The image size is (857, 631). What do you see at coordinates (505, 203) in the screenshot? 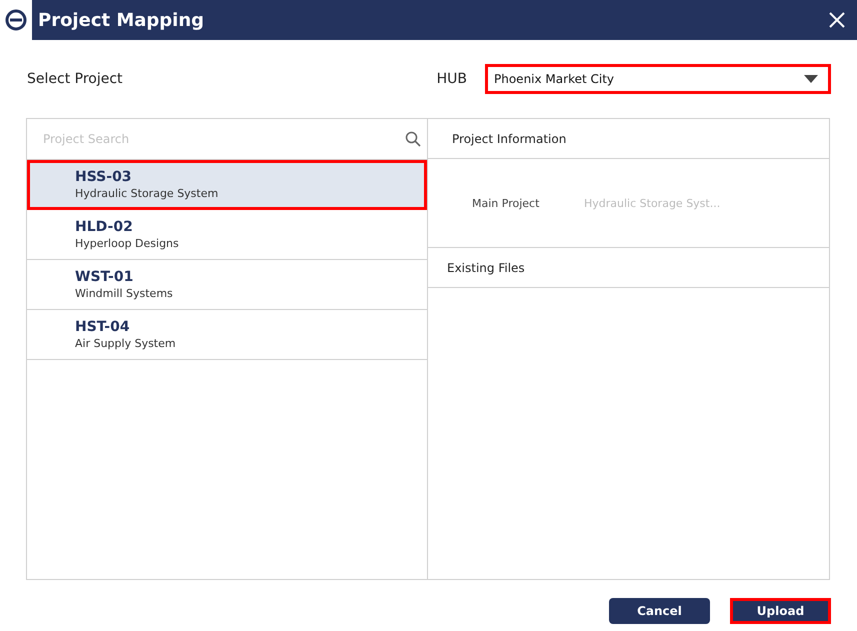
I see `info-label: Main Project` at bounding box center [505, 203].